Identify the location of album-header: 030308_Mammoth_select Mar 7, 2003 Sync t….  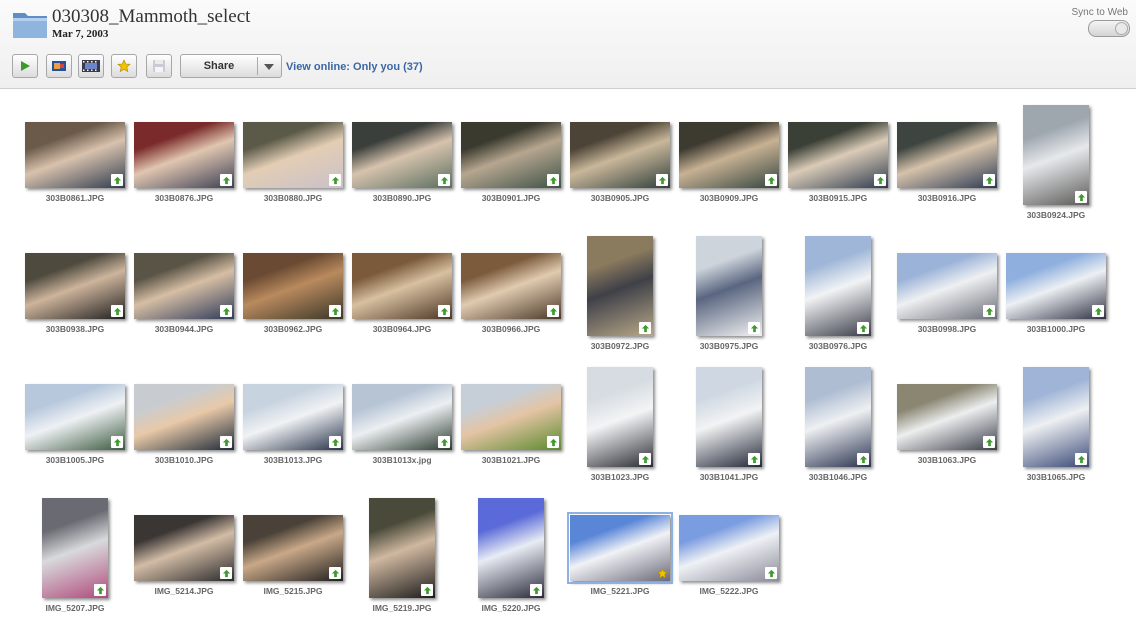
(568, 44).